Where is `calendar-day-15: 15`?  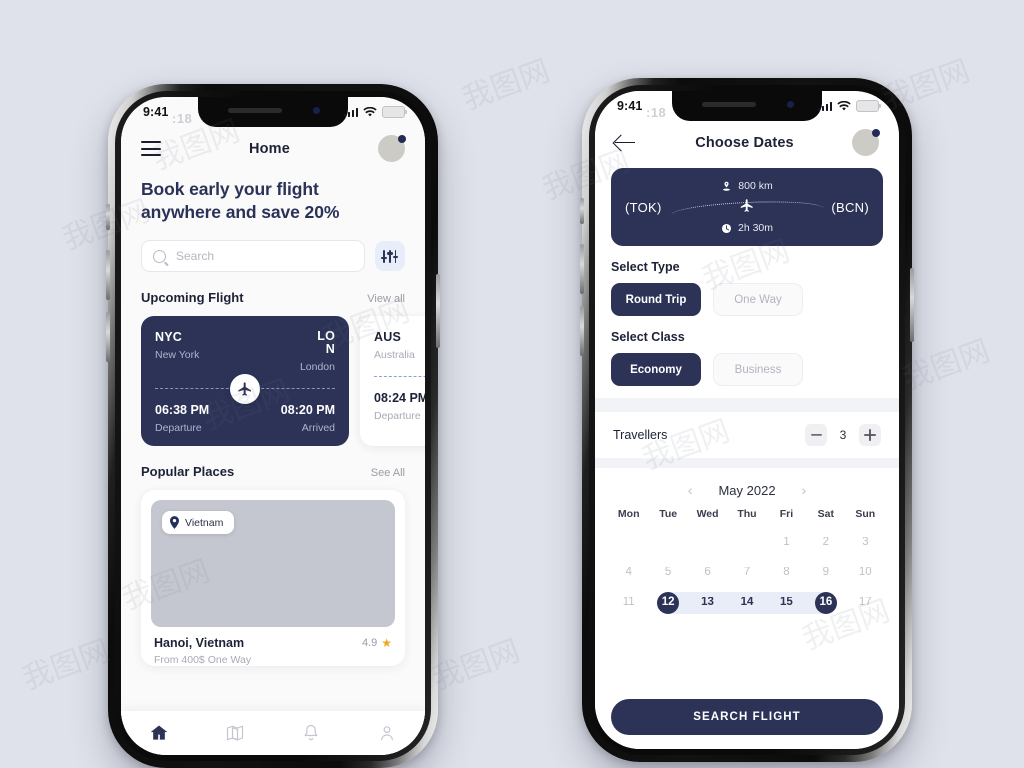
calendar-day-15: 15 is located at coordinates (786, 603).